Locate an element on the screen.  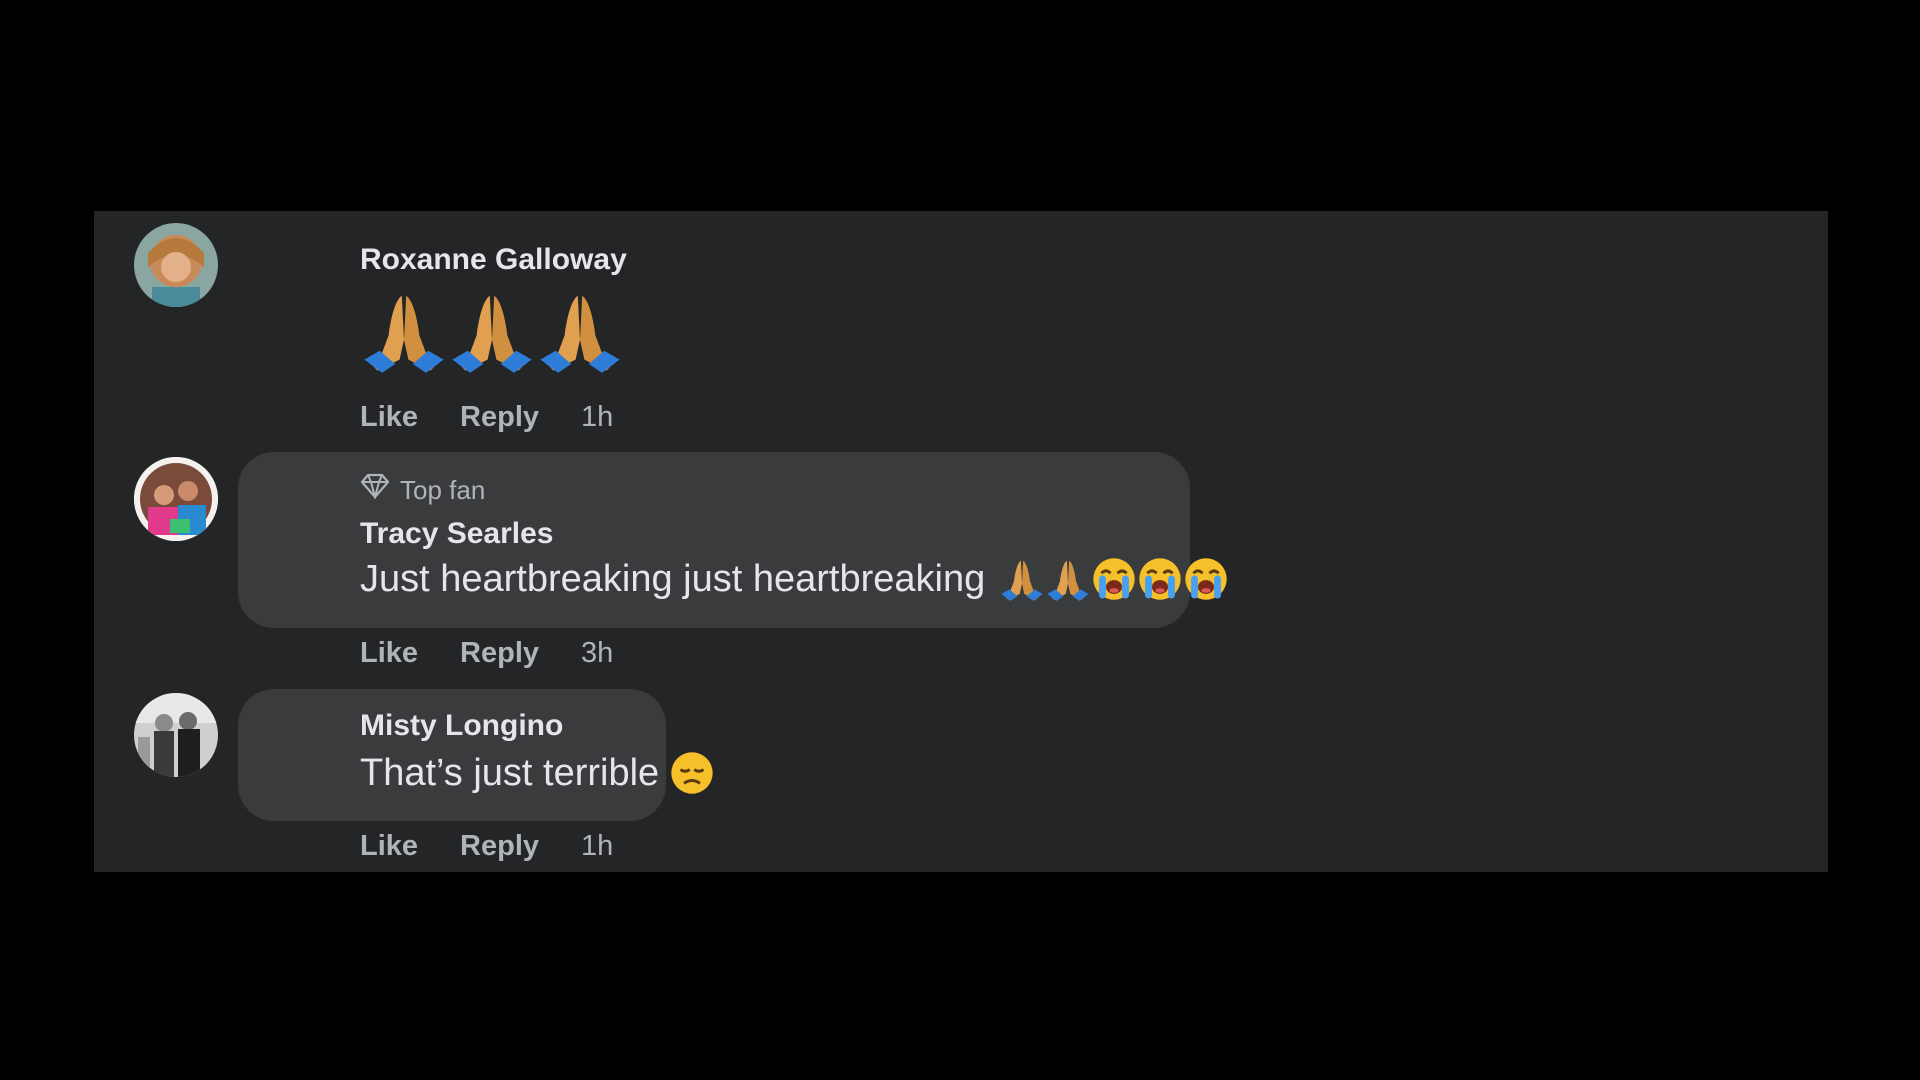
comment-text is located at coordinates (493, 331).